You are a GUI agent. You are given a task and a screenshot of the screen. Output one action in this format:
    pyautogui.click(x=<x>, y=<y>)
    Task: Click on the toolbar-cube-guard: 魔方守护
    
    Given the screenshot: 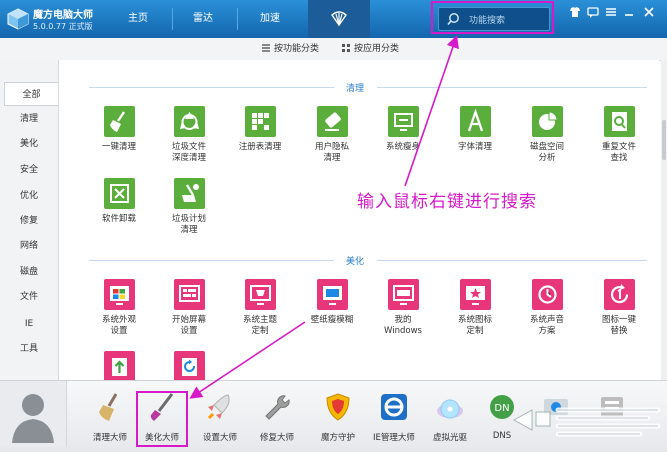 What is the action you would take?
    pyautogui.click(x=338, y=419)
    